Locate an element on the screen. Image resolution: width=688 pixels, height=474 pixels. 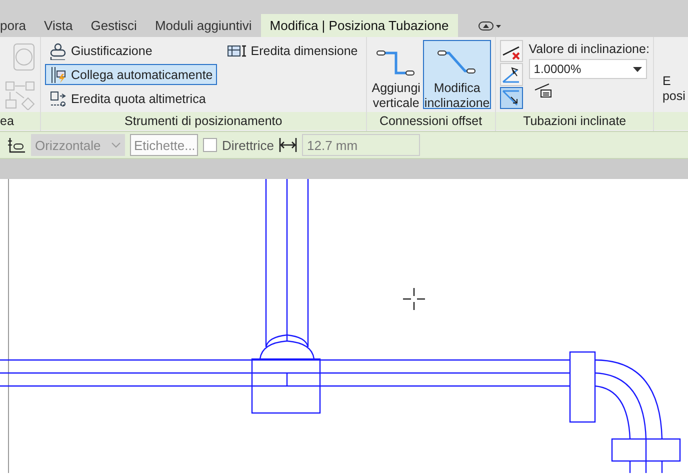
tool-button: Collega automaticamente is located at coordinates (131, 74).